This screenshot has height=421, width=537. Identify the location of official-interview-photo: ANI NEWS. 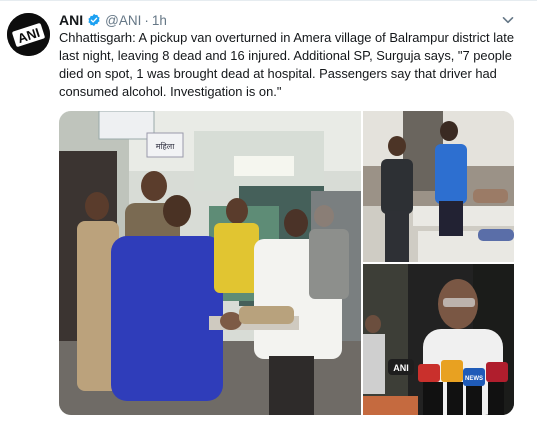
(438, 339).